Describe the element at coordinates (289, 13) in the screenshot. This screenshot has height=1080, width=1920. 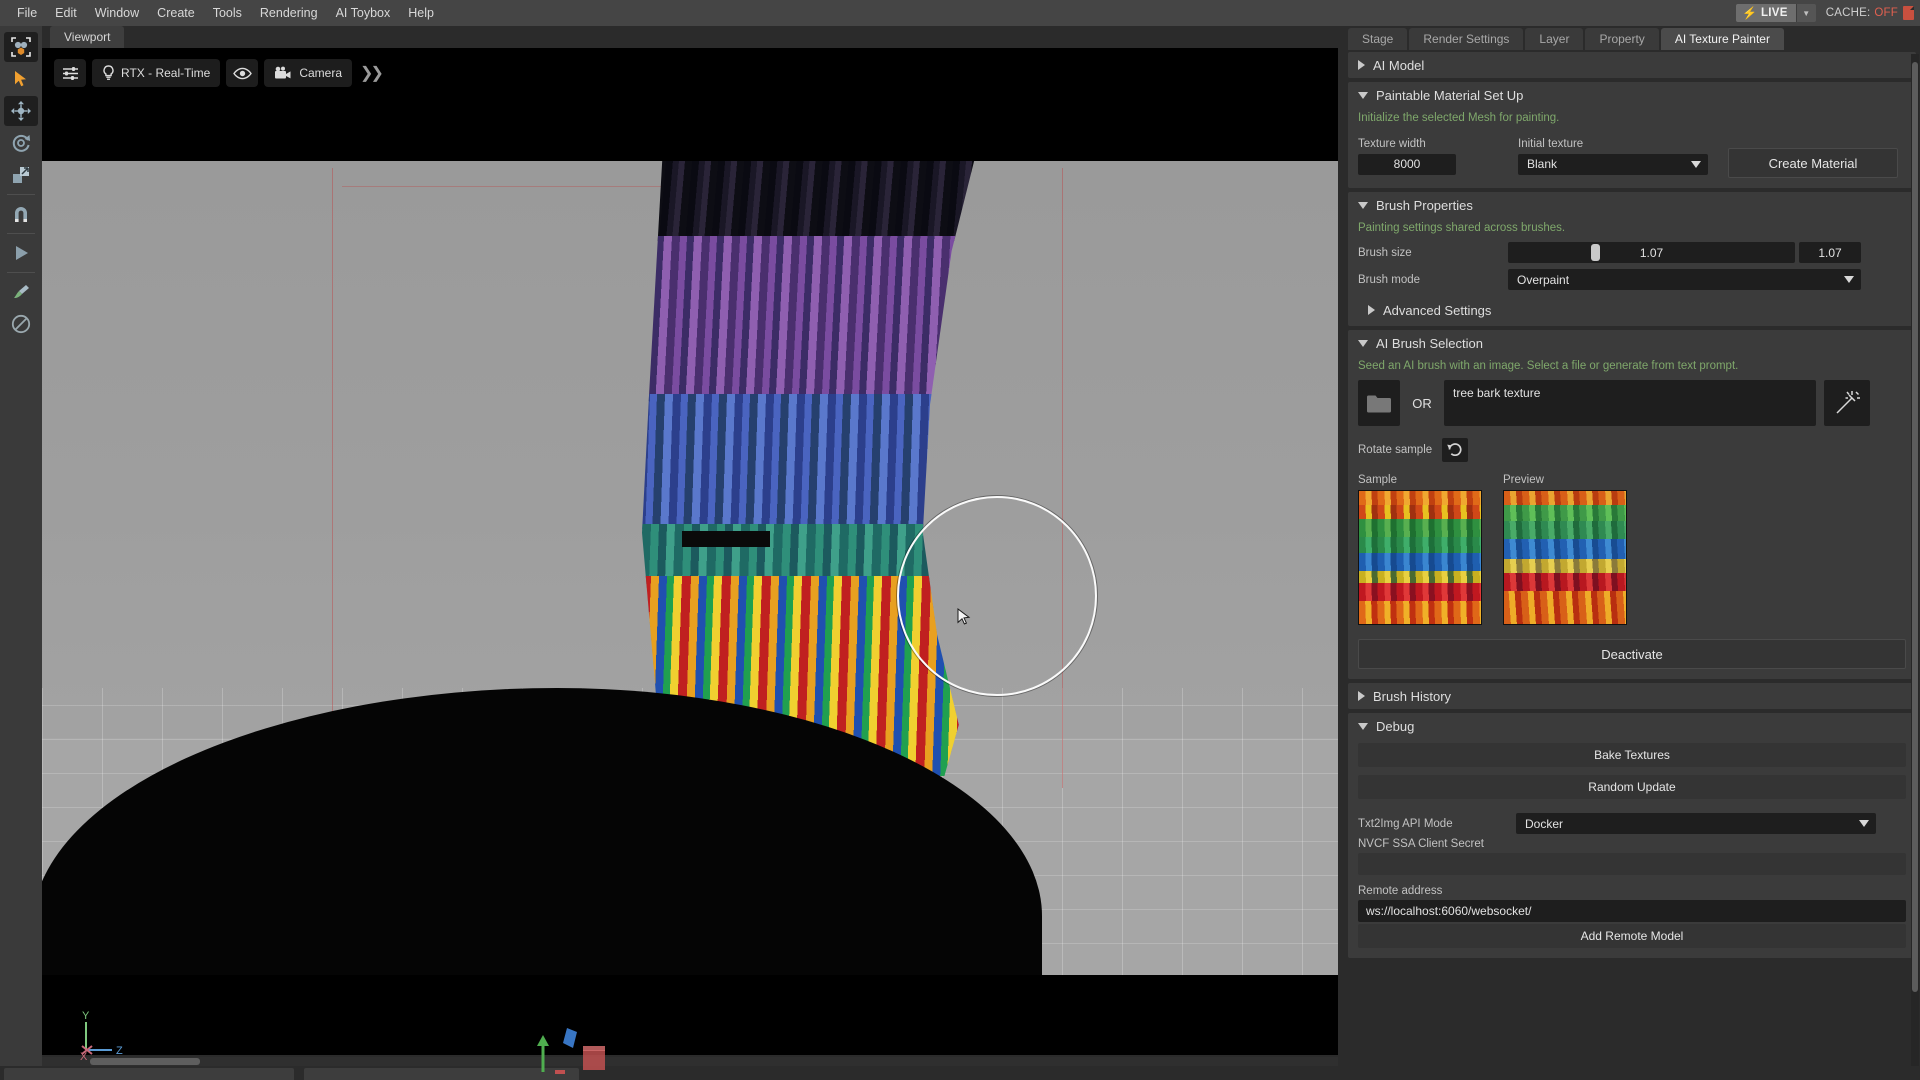
I see `menu-rendering: Rendering` at that location.